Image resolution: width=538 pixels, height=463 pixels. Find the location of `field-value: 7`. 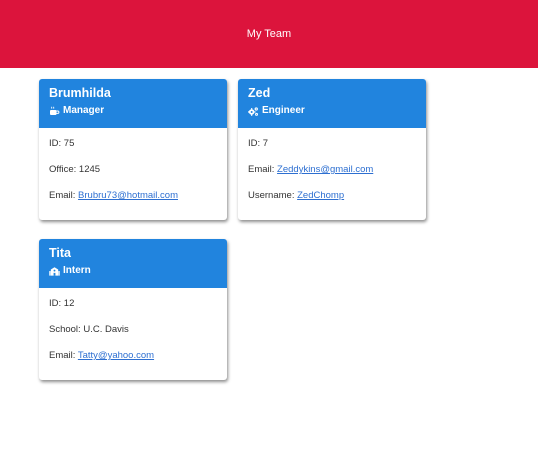

field-value: 7 is located at coordinates (265, 143).